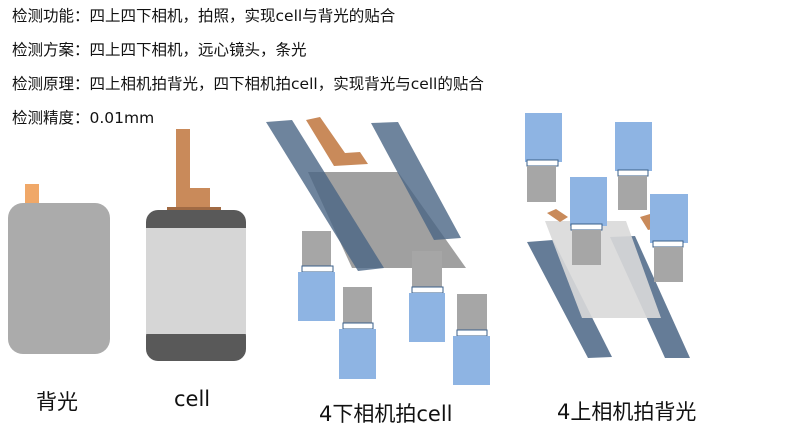 This screenshot has width=789, height=437. I want to click on caption-backlight: 背光, so click(57, 402).